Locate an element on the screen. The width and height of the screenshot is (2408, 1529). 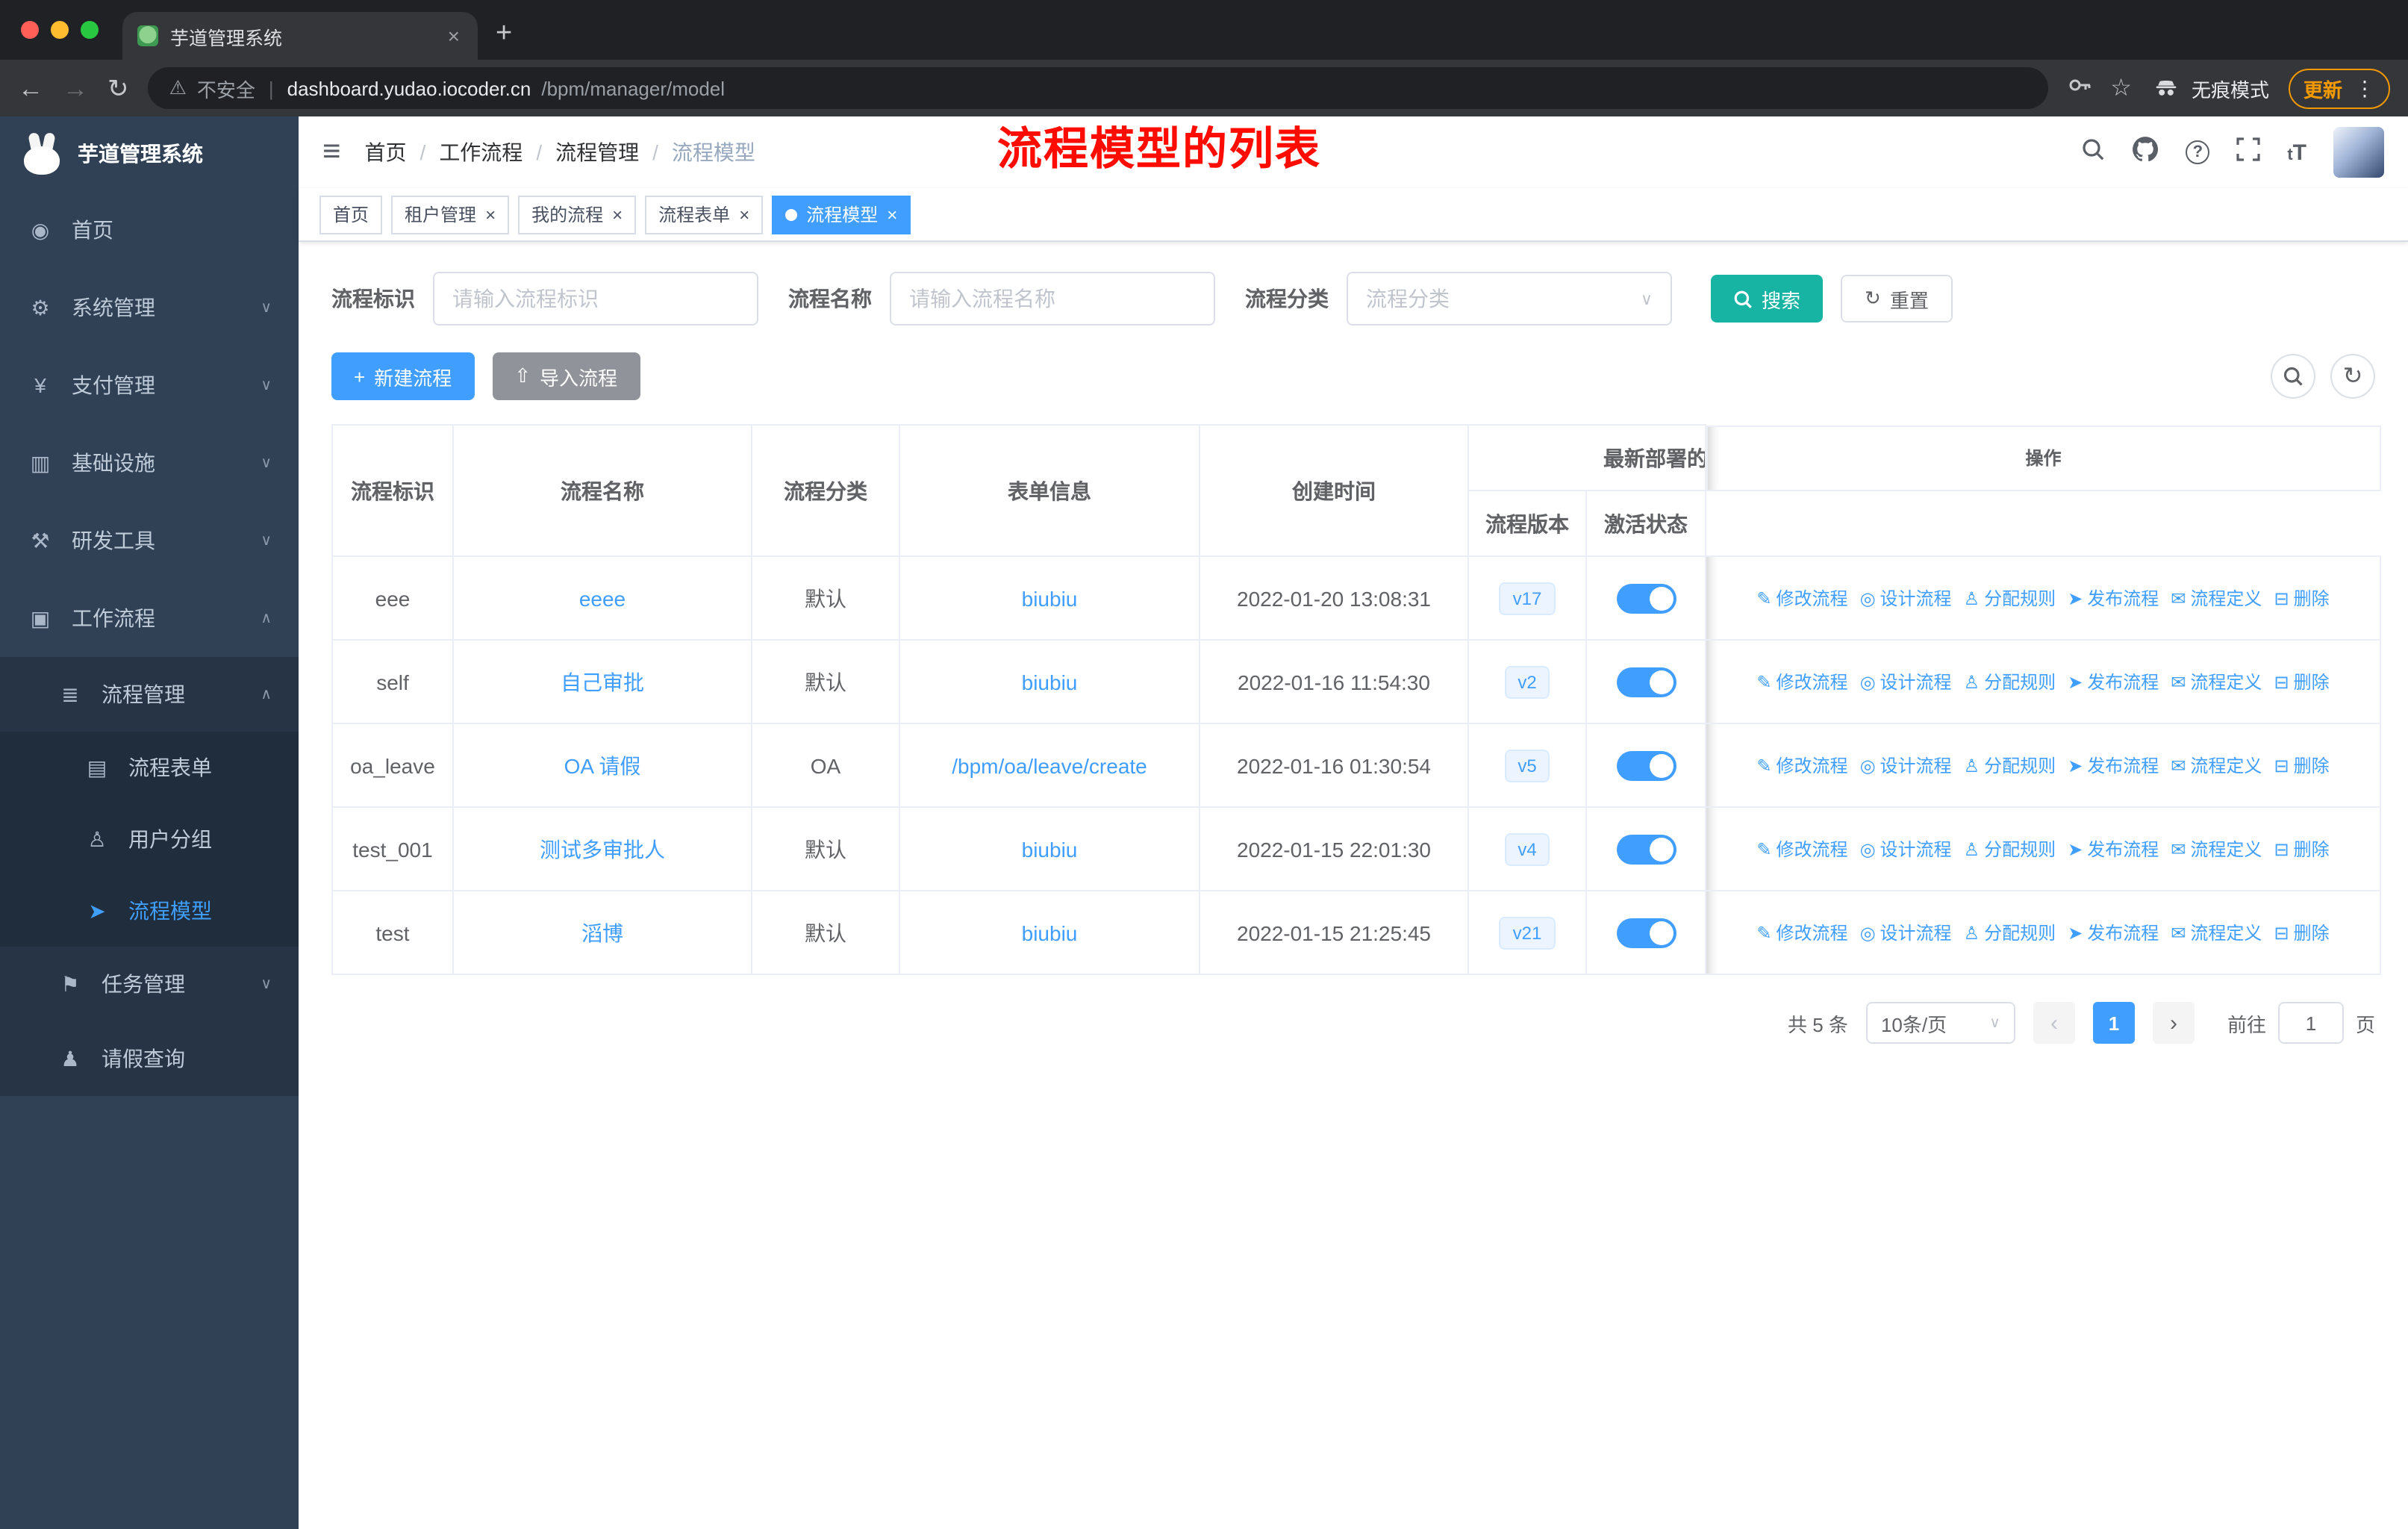
browser-tab: 芋道管理系统 × is located at coordinates (300, 36).